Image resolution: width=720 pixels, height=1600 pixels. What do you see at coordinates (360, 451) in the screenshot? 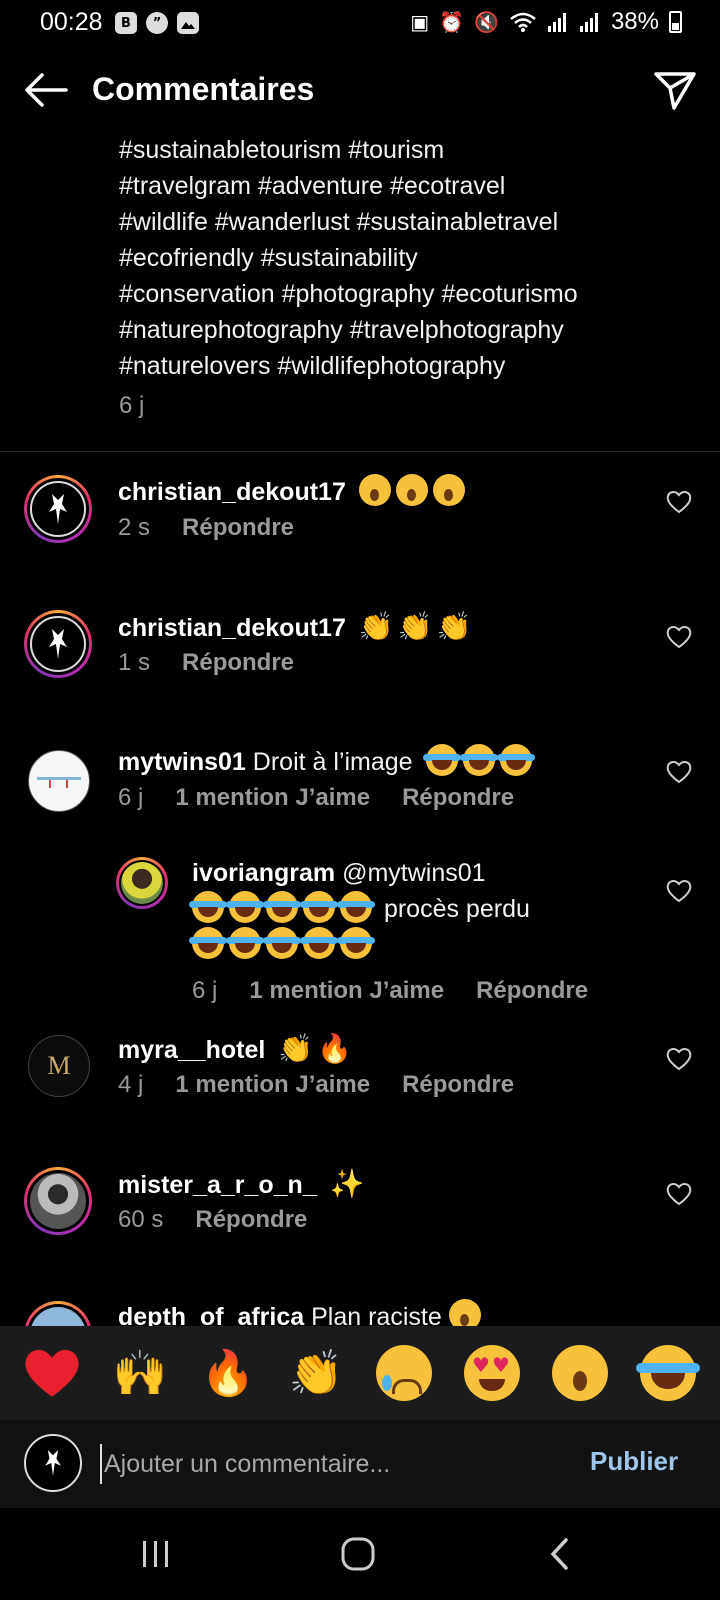
I see `divider` at bounding box center [360, 451].